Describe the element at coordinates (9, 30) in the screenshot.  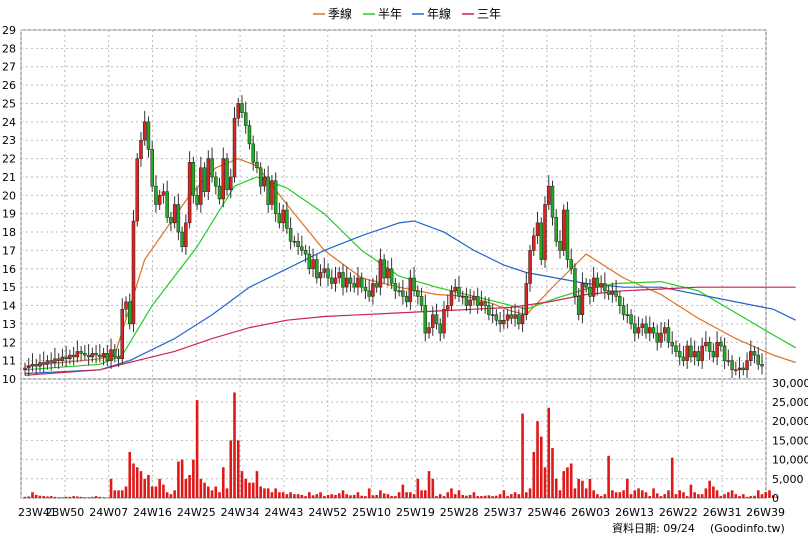
I see `price-tick-label: 29` at that location.